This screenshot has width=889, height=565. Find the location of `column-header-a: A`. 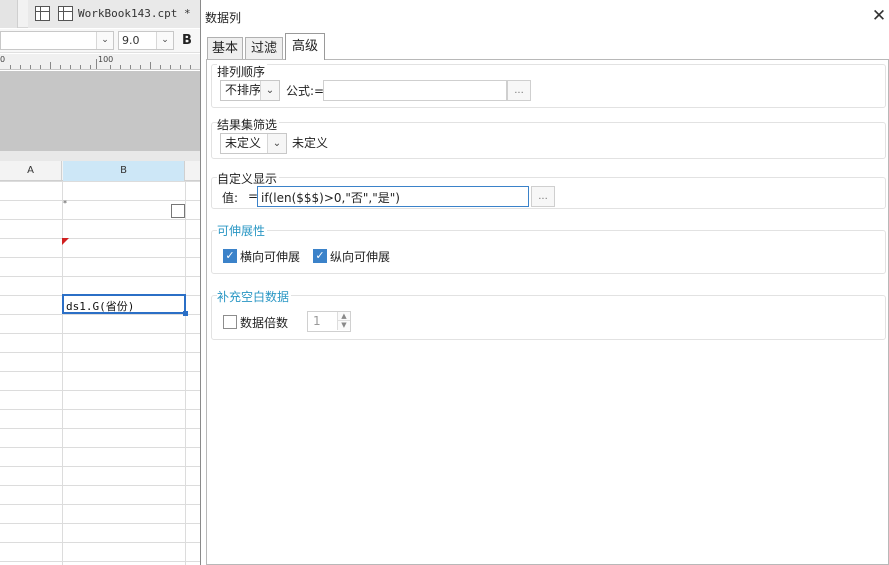

column-header-a: A is located at coordinates (31, 171).